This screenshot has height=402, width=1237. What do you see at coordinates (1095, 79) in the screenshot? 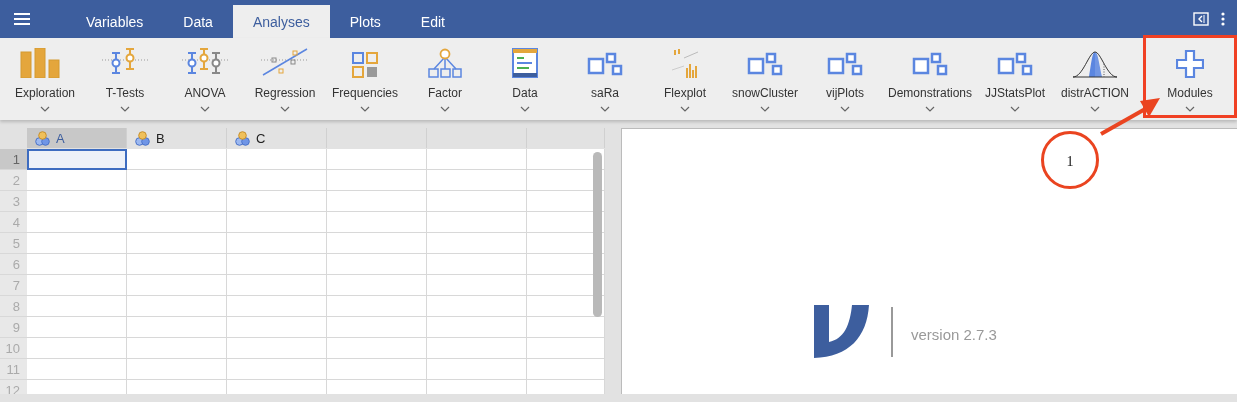
I see `analysis-menu-button: distrACTION` at bounding box center [1095, 79].